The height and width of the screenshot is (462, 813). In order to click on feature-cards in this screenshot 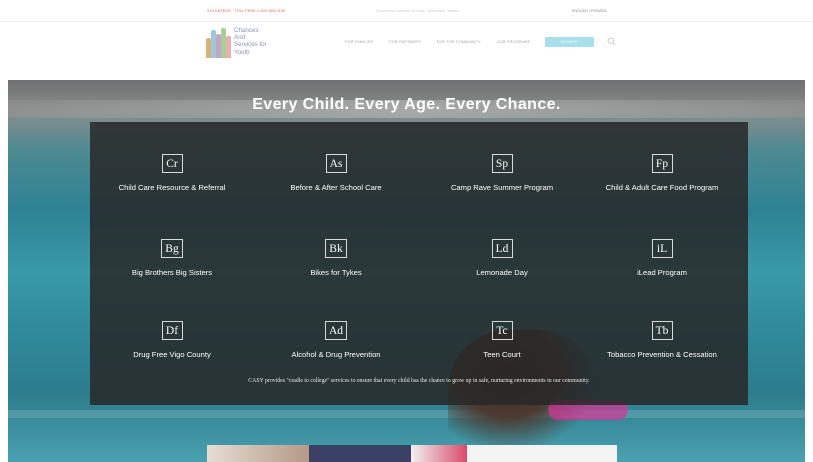, I will do `click(412, 453)`.